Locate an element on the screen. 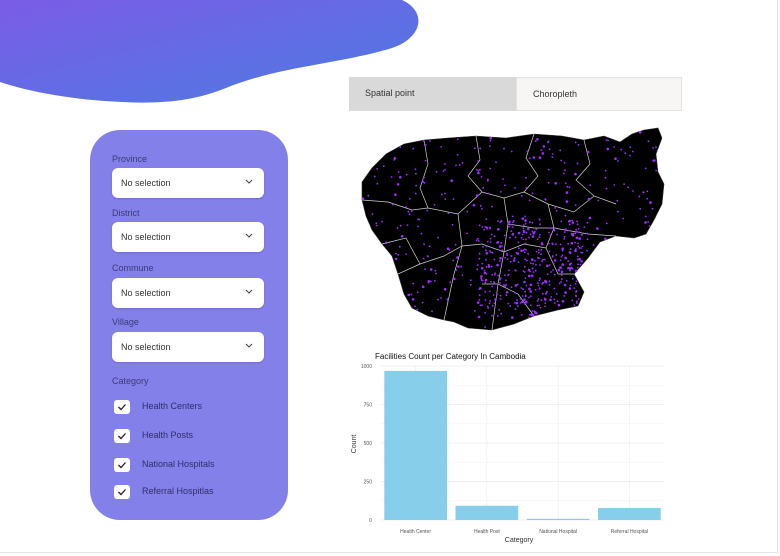 Image resolution: width=780 pixels, height=556 pixels. category-option-health-posts: Health Posts is located at coordinates (189, 437).